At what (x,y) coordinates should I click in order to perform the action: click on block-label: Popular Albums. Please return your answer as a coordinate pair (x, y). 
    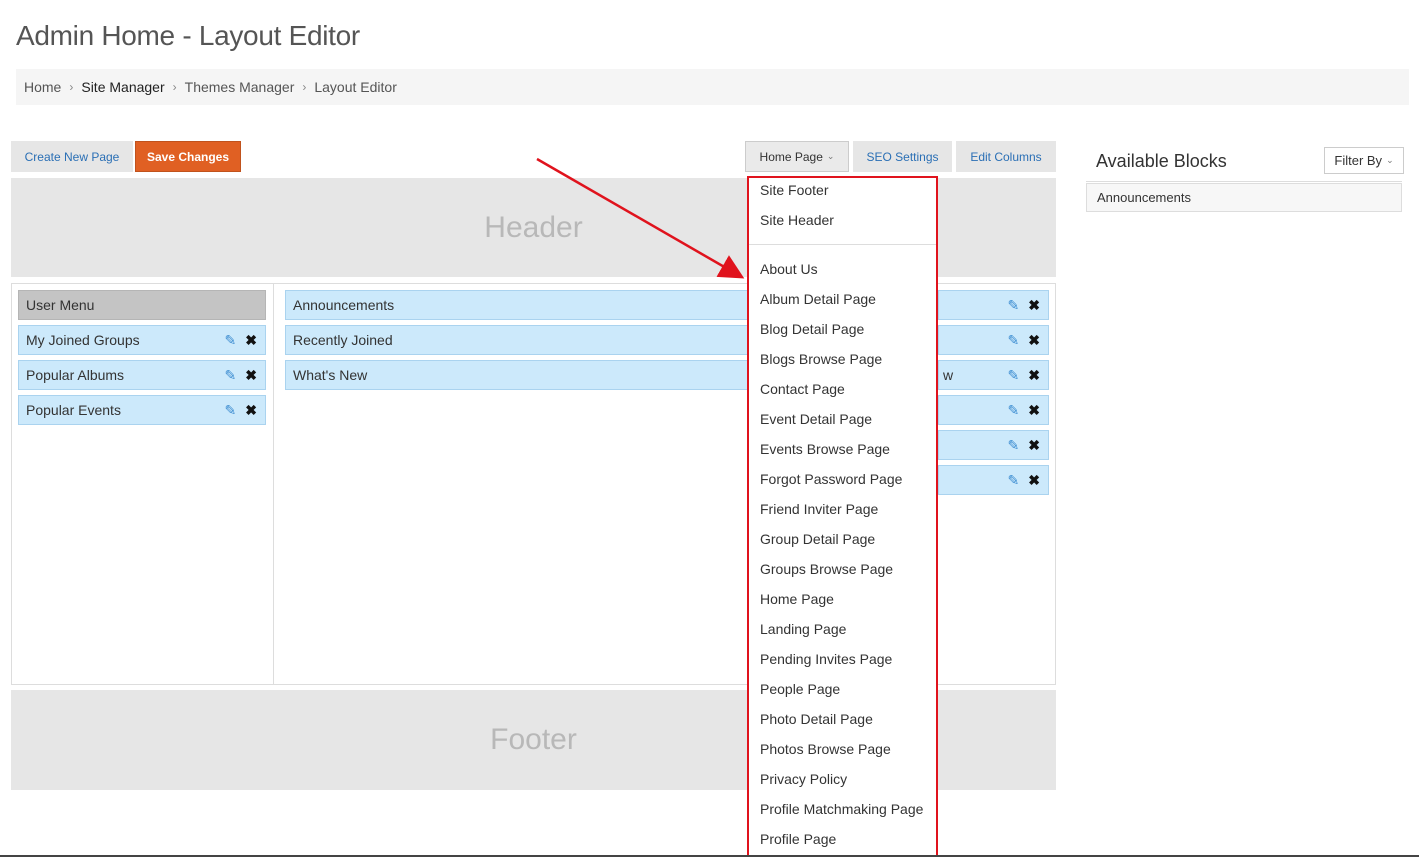
    Looking at the image, I should click on (75, 375).